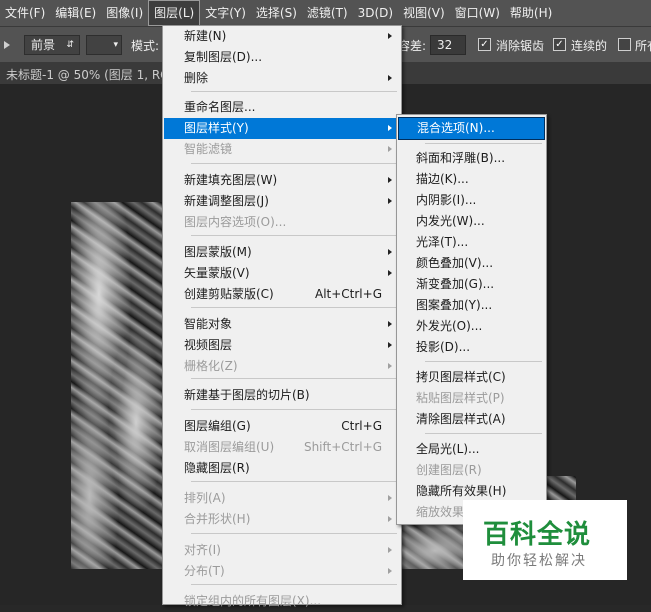 This screenshot has width=651, height=612. I want to click on menu-item-shortcut: Ctrl+G, so click(361, 426).